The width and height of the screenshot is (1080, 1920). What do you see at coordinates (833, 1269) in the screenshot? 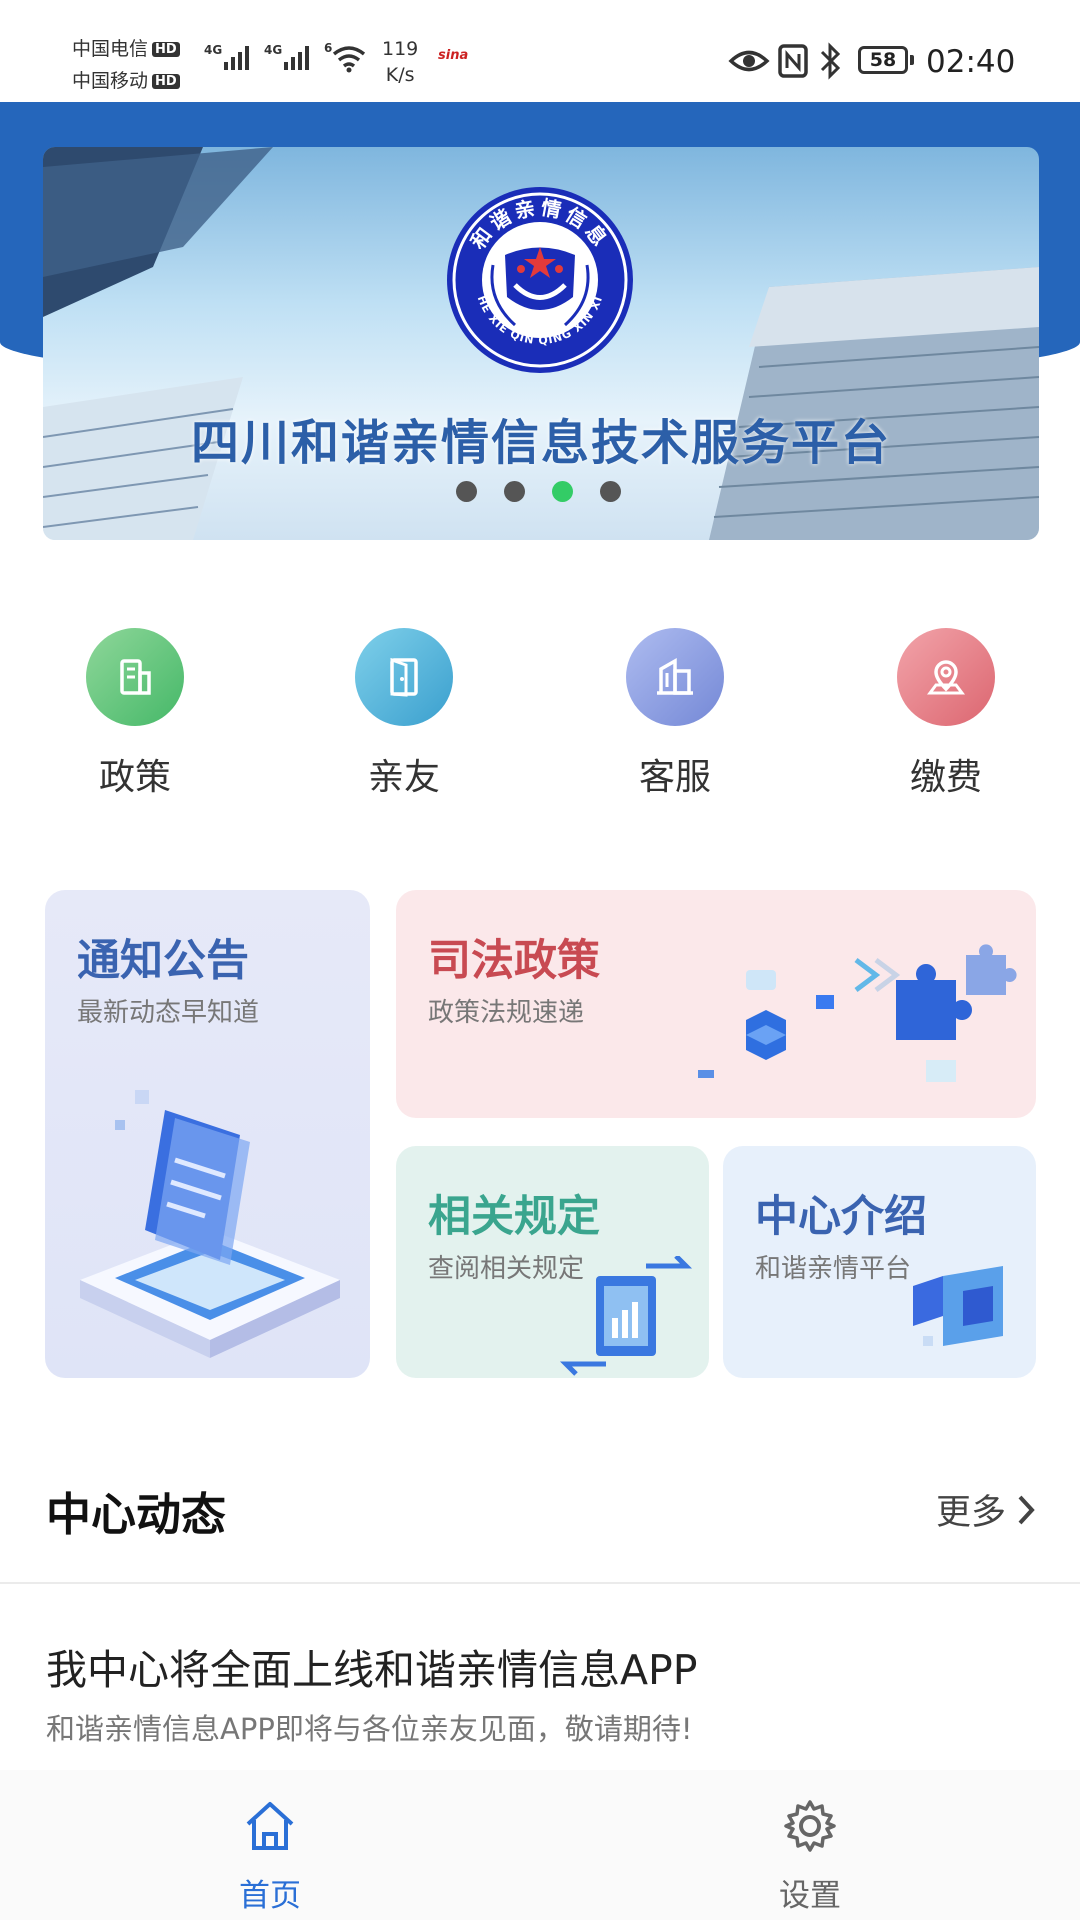
I see `card-subtitle: 和谐亲情平台` at bounding box center [833, 1269].